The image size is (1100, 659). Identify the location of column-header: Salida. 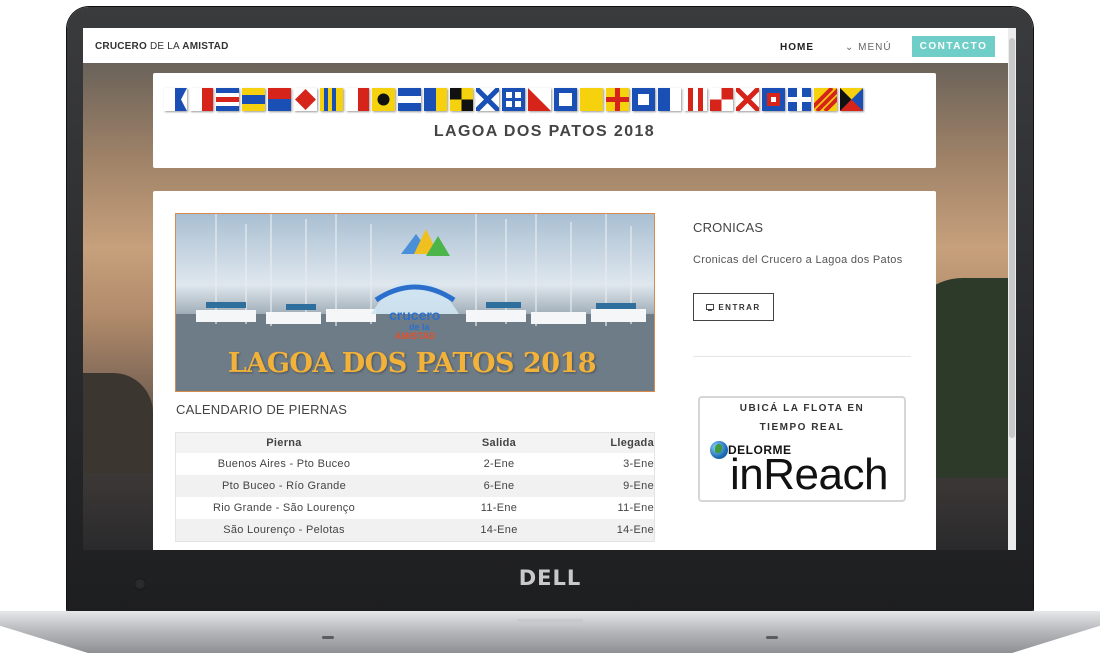
(499, 443).